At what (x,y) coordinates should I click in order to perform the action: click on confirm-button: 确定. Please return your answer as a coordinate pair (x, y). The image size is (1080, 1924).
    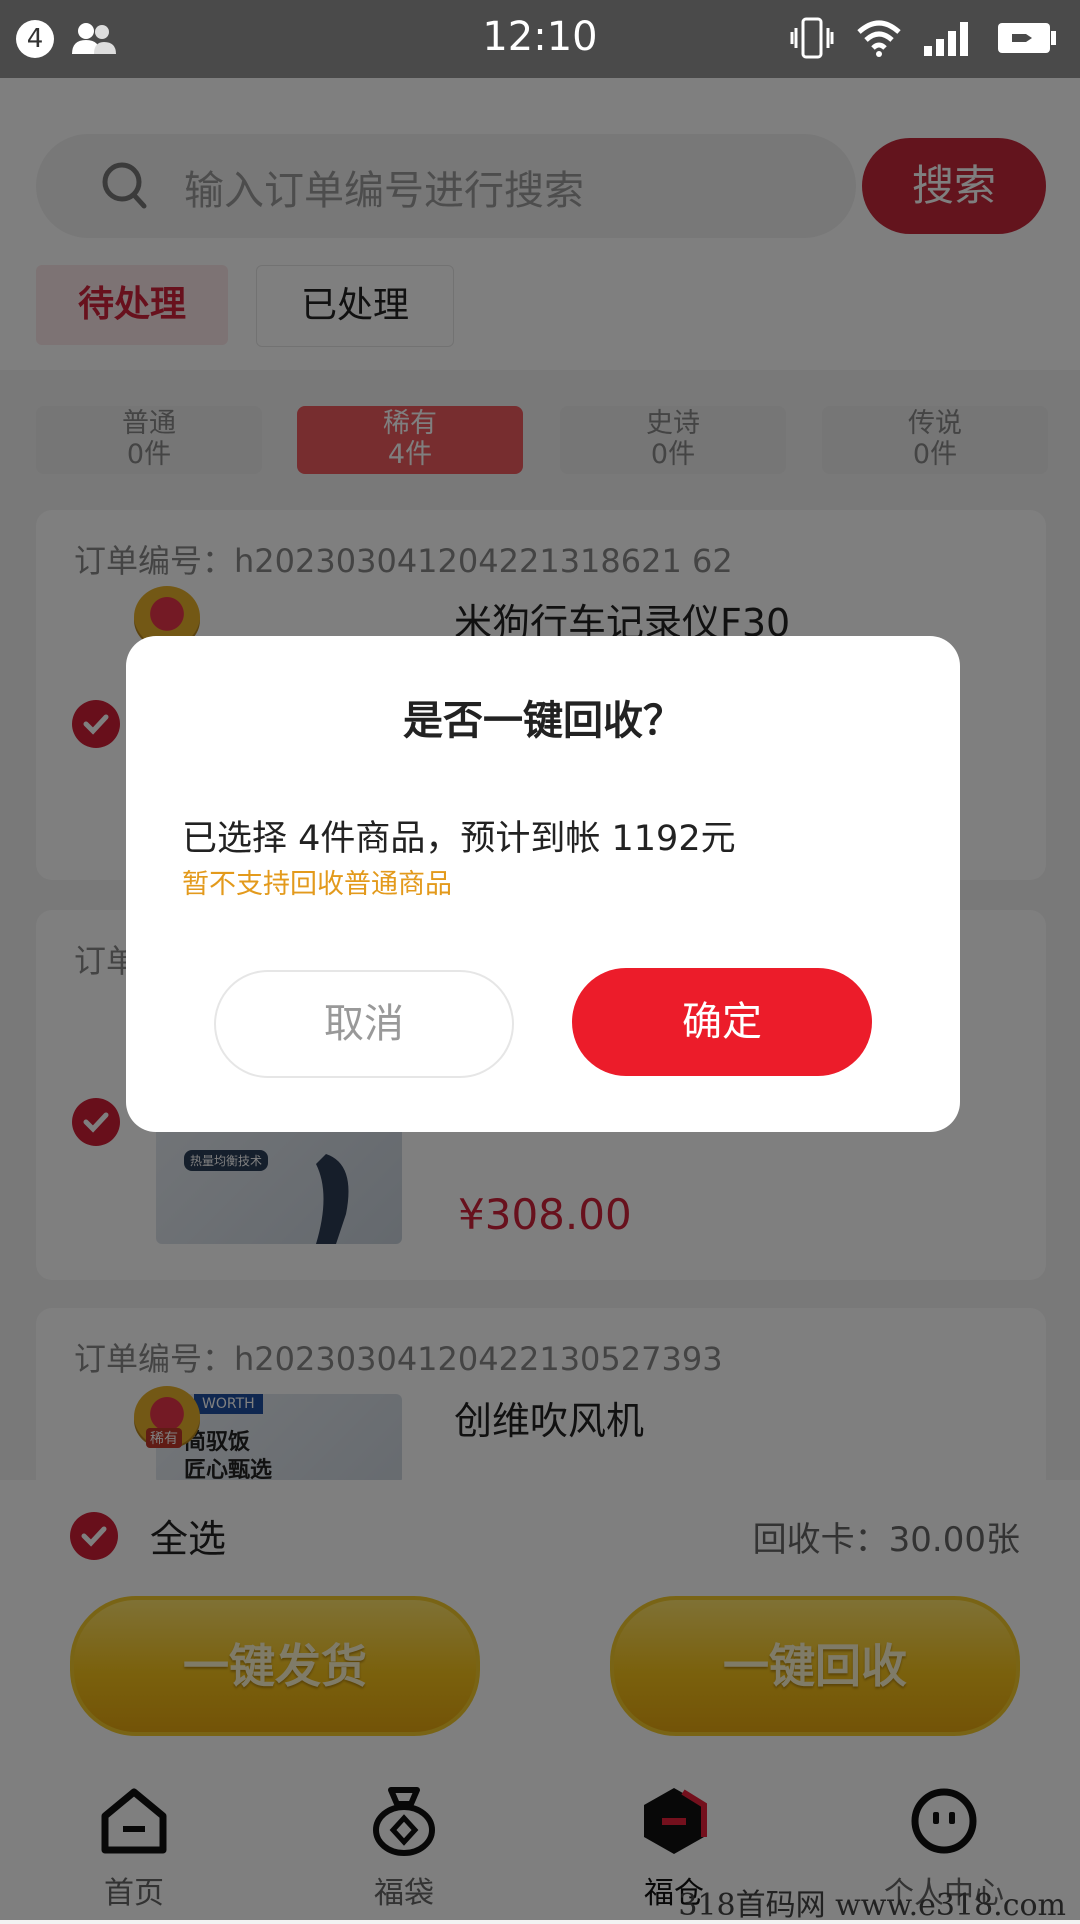
    Looking at the image, I should click on (722, 1022).